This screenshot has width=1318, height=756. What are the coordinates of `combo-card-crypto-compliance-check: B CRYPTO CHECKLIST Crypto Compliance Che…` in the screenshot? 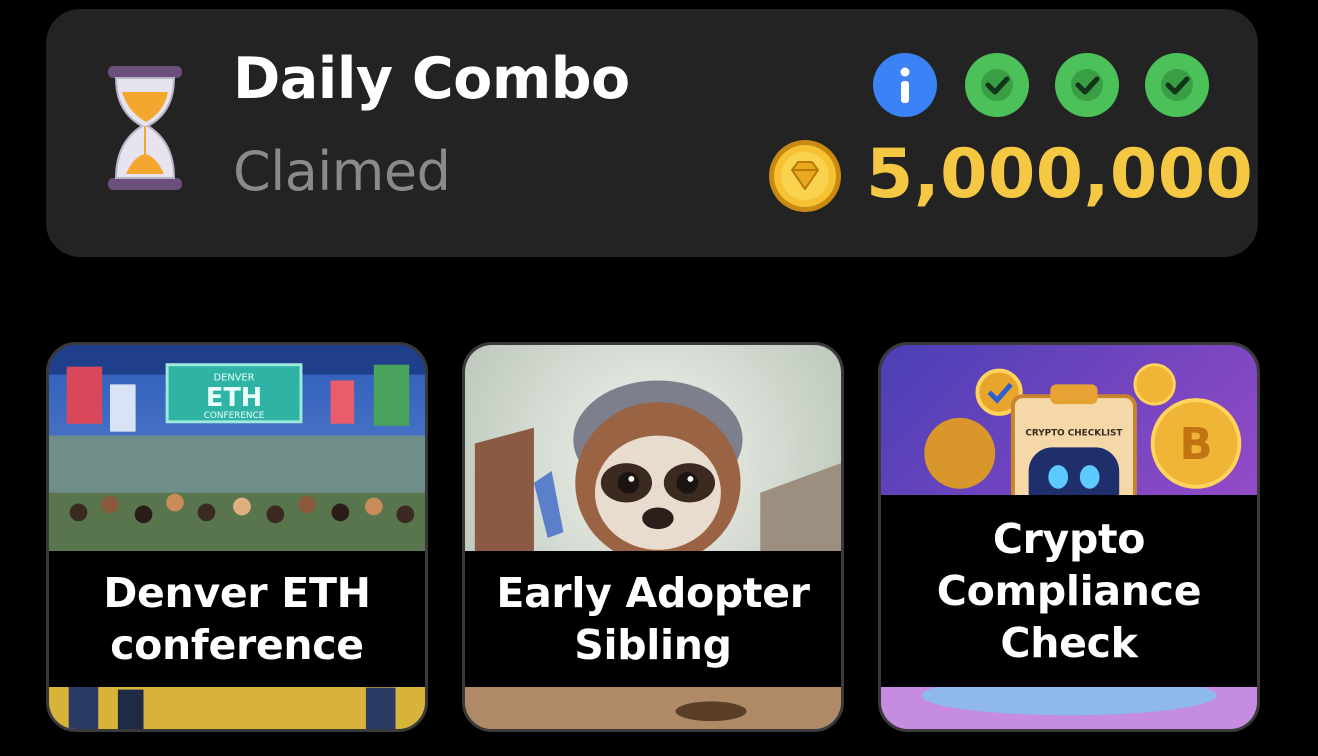 It's located at (1069, 537).